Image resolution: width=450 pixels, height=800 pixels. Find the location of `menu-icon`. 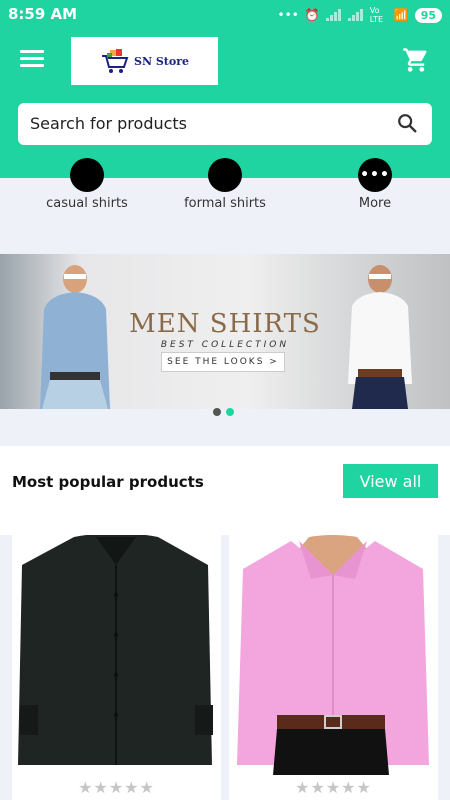

menu-icon is located at coordinates (32, 59).